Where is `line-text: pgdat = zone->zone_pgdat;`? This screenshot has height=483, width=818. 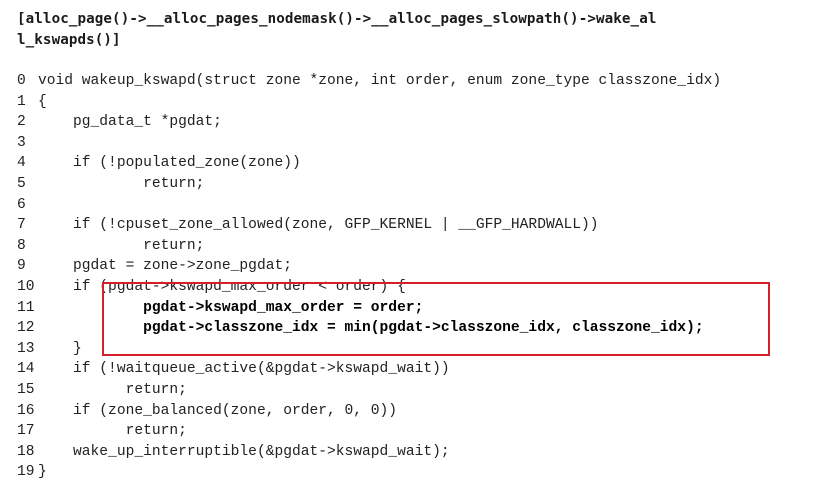
line-text: pgdat = zone->zone_pgdat; is located at coordinates (165, 266).